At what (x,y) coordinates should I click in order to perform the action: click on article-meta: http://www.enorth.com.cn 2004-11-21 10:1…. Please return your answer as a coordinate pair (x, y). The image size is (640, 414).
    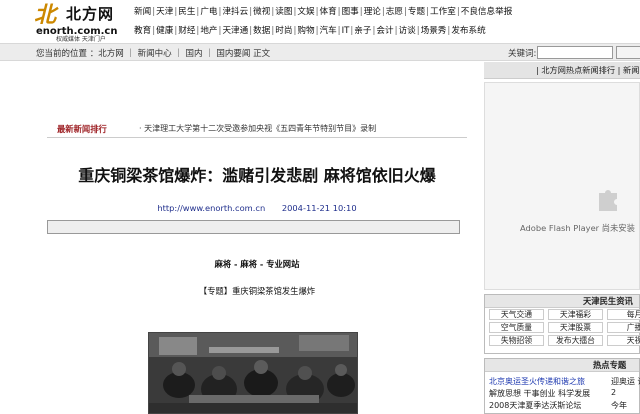
    Looking at the image, I should click on (257, 208).